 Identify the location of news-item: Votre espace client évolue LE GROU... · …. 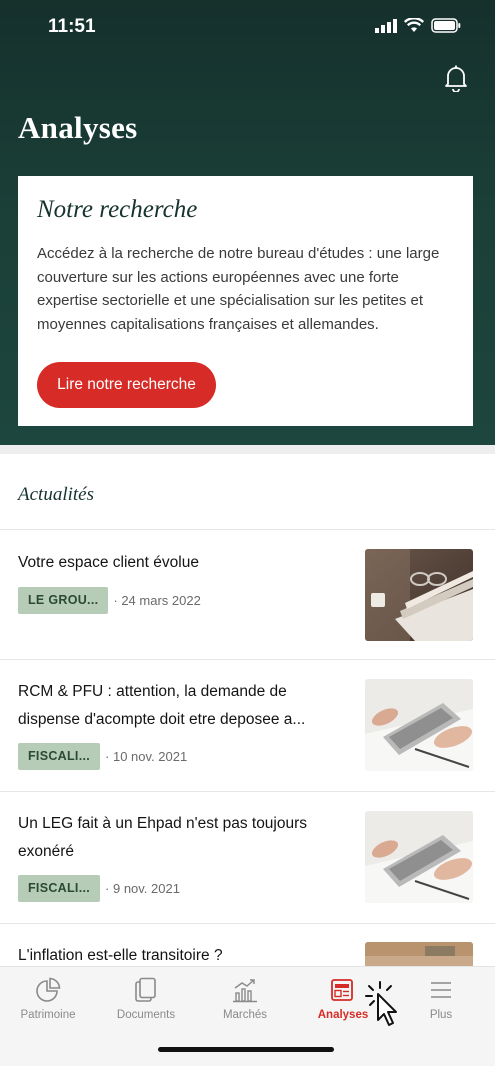
(247, 595).